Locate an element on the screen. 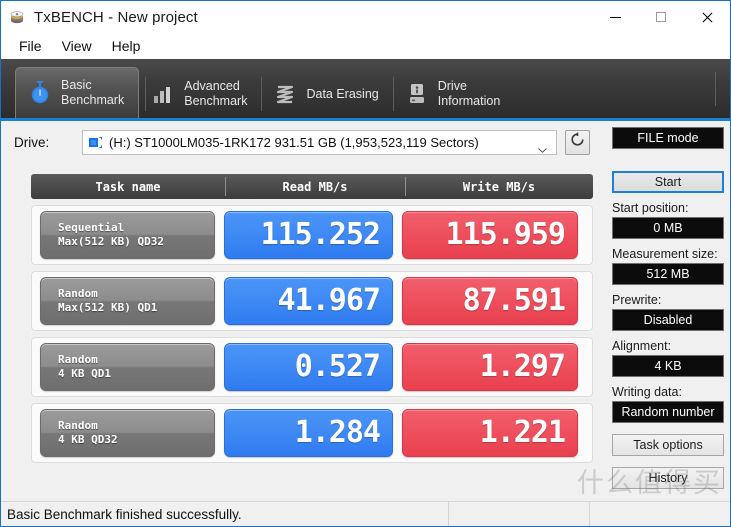  menu-bar: File View Help is located at coordinates (365, 46).